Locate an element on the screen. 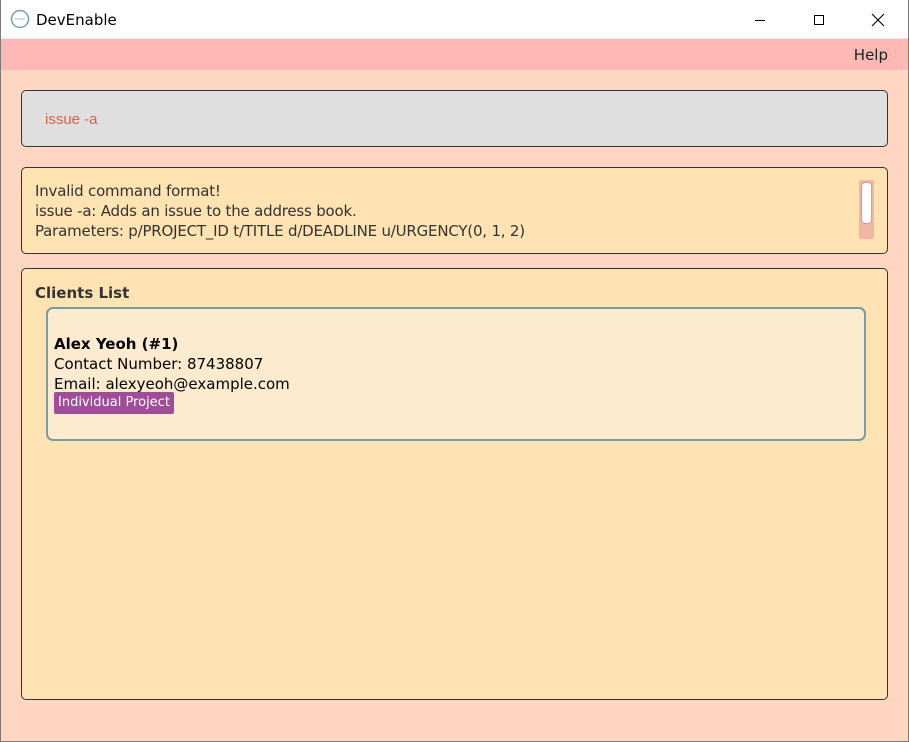 Image resolution: width=909 pixels, height=742 pixels. command-box is located at coordinates (454, 118).